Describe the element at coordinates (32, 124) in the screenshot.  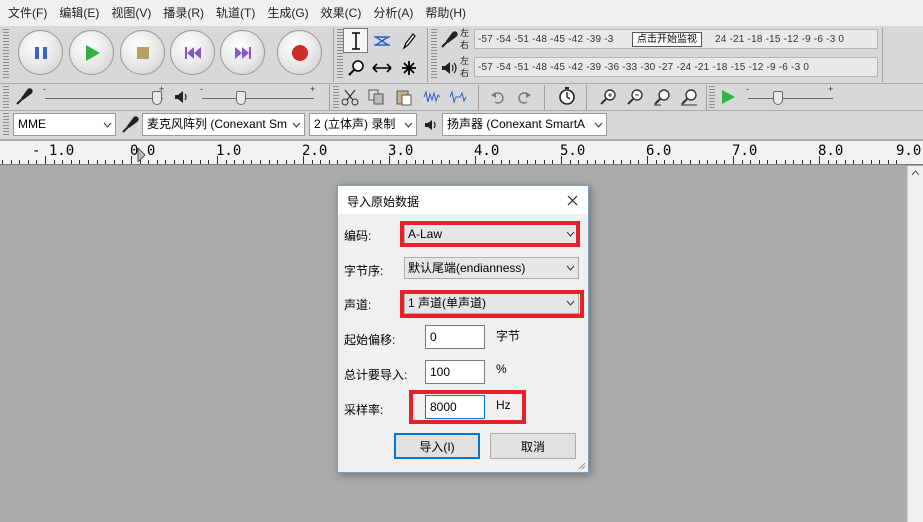
I see `audio-host-value: MME` at that location.